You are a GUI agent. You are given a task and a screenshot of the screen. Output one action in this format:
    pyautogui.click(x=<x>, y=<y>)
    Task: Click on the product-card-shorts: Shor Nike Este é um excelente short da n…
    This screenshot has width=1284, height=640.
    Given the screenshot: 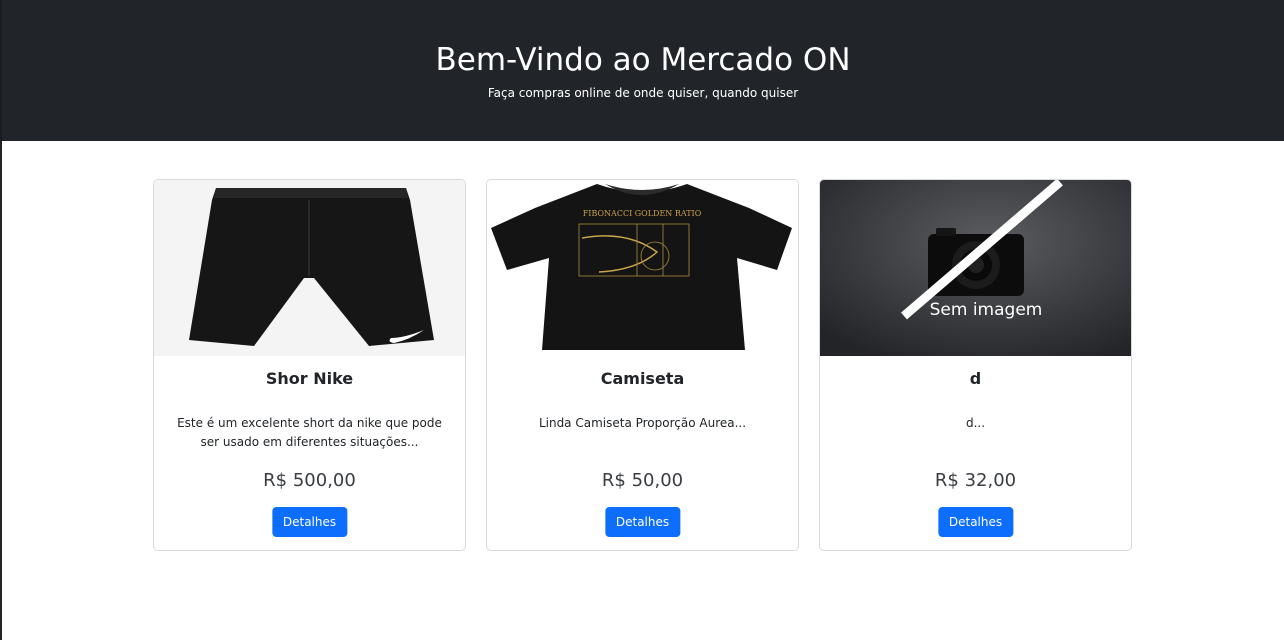 What is the action you would take?
    pyautogui.click(x=309, y=365)
    